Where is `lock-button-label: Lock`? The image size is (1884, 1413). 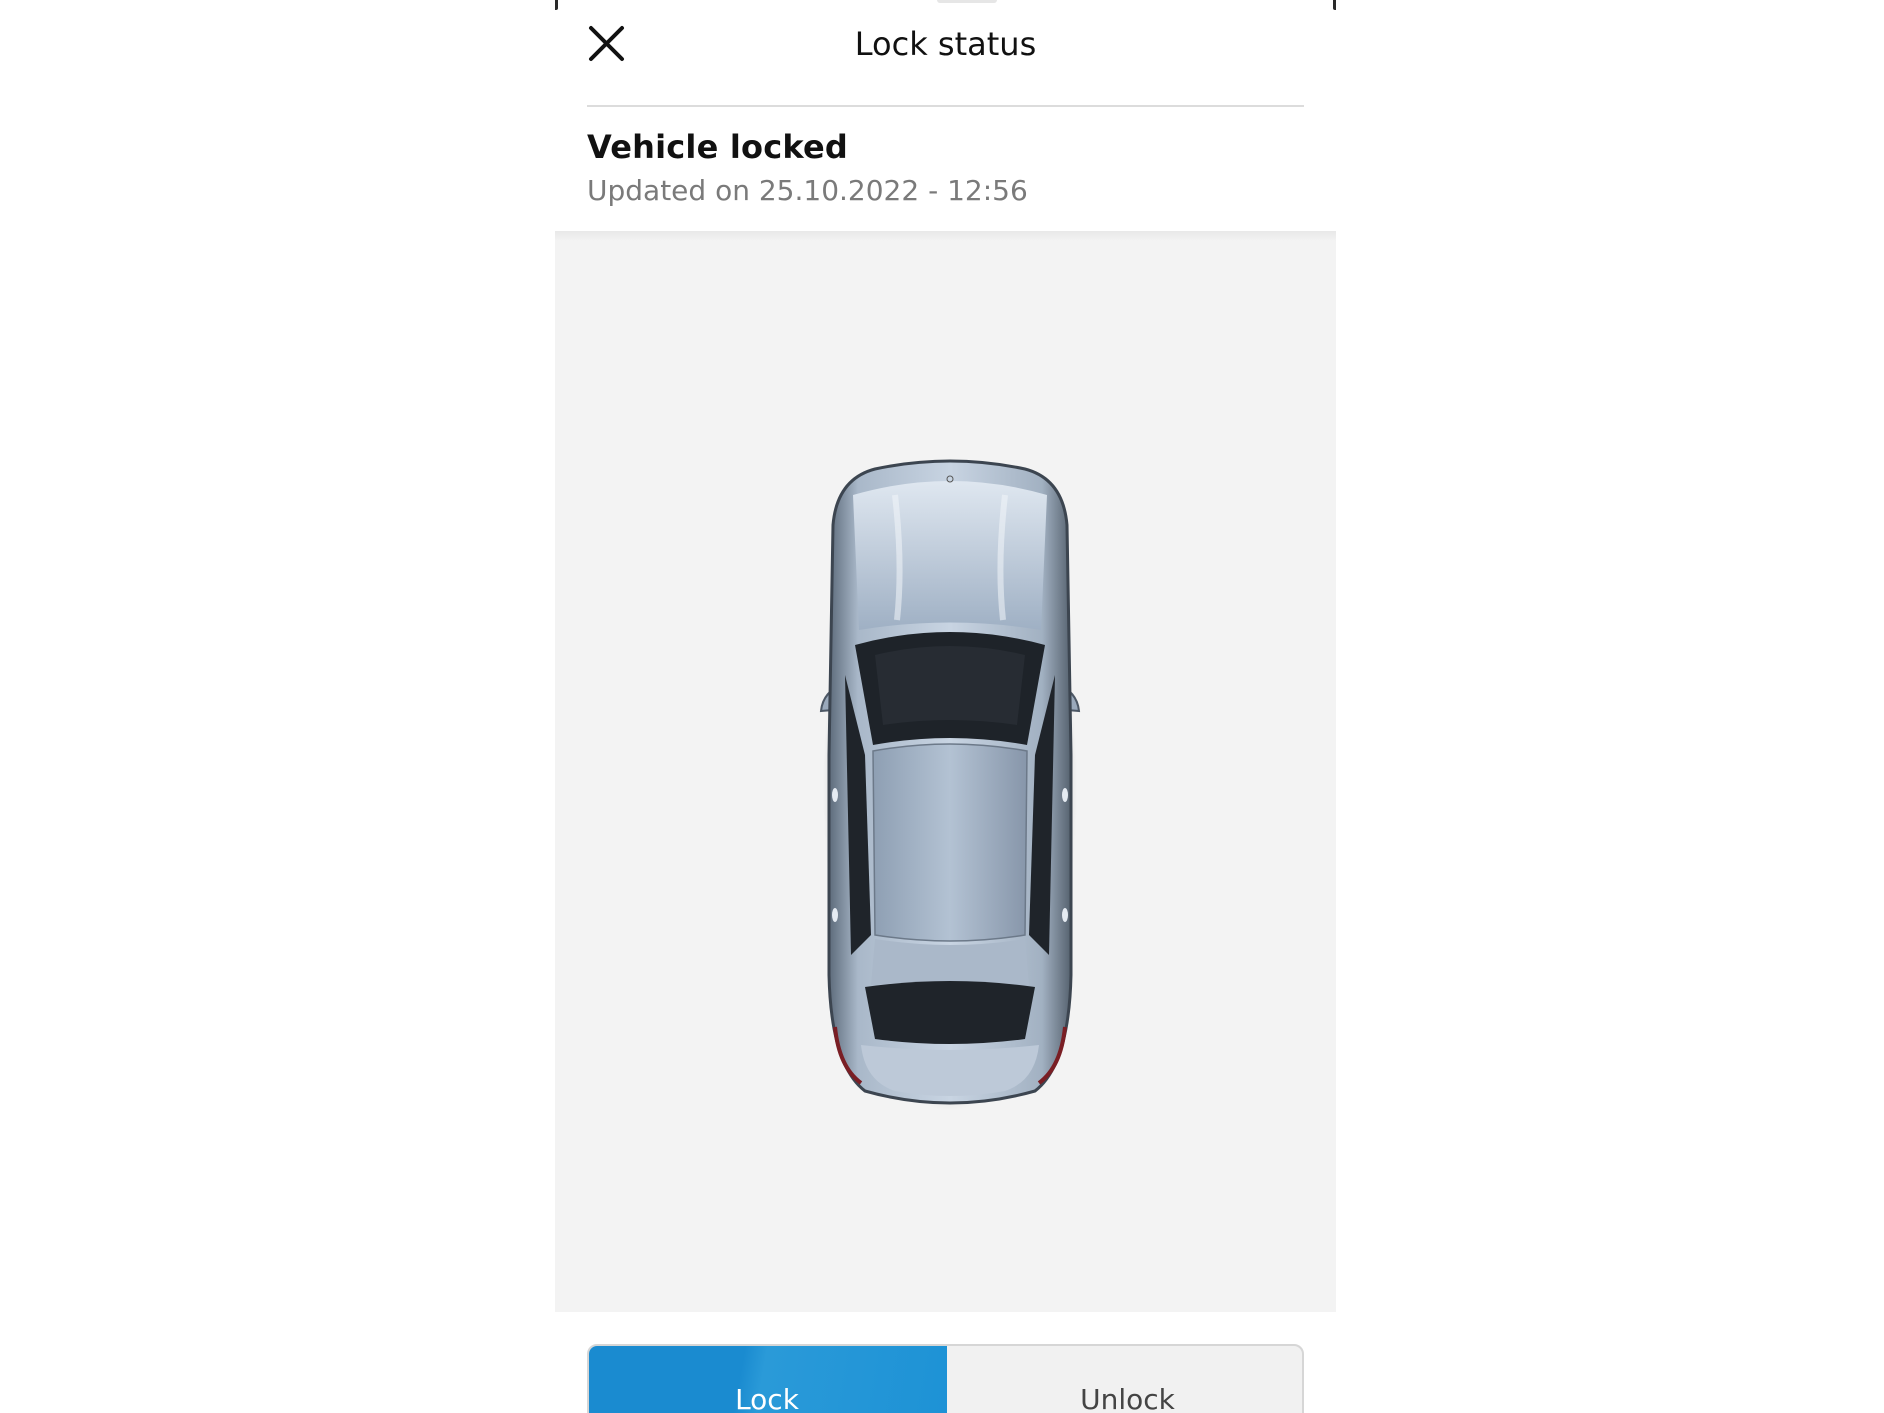 lock-button-label: Lock is located at coordinates (767, 1398).